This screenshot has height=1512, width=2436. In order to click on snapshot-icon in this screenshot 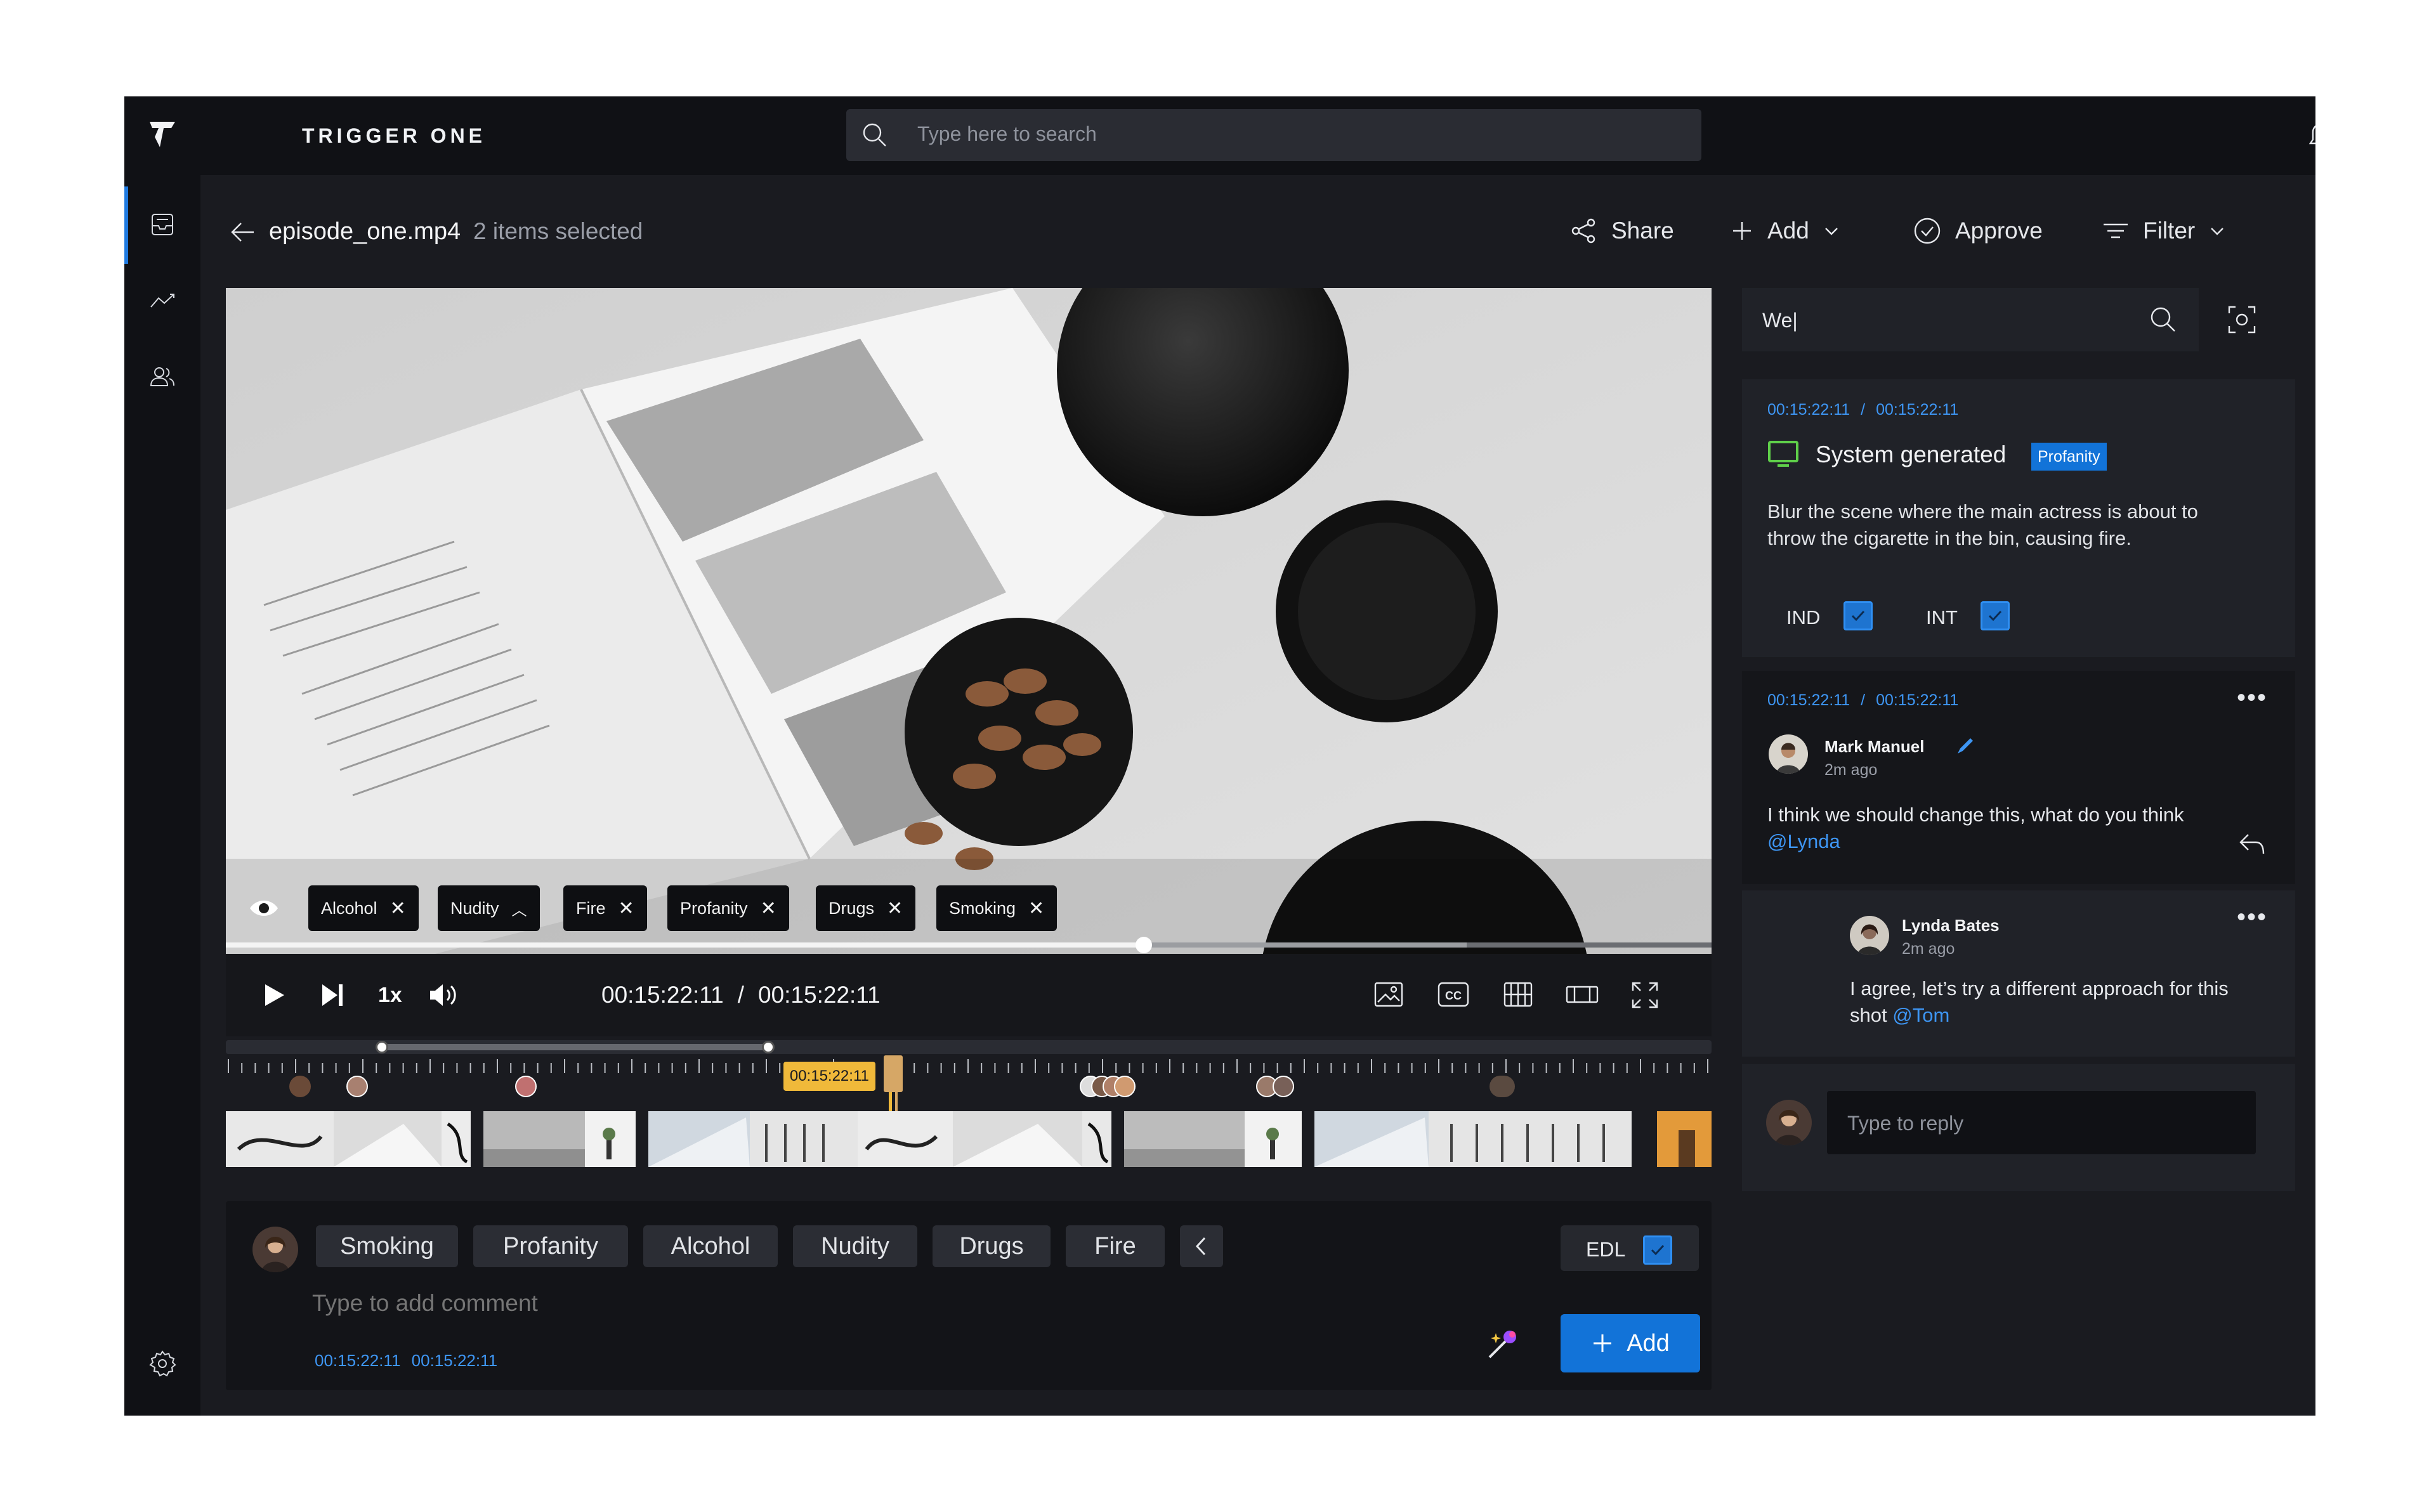, I will do `click(1389, 997)`.